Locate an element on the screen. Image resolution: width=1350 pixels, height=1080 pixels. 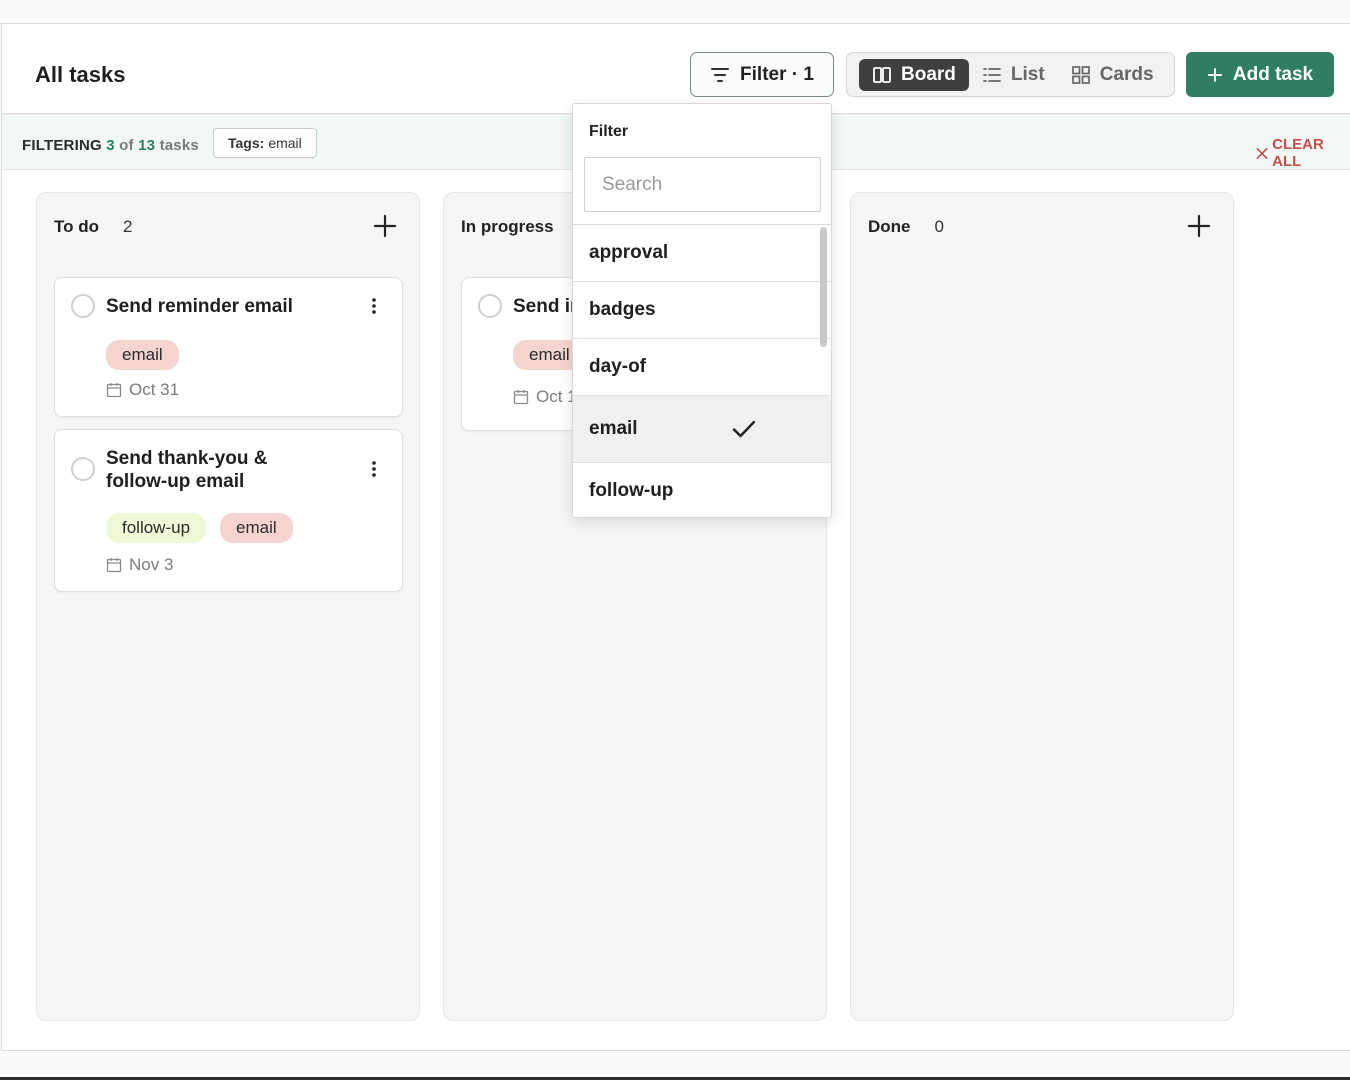
tag-option-label: day-of is located at coordinates (617, 366).